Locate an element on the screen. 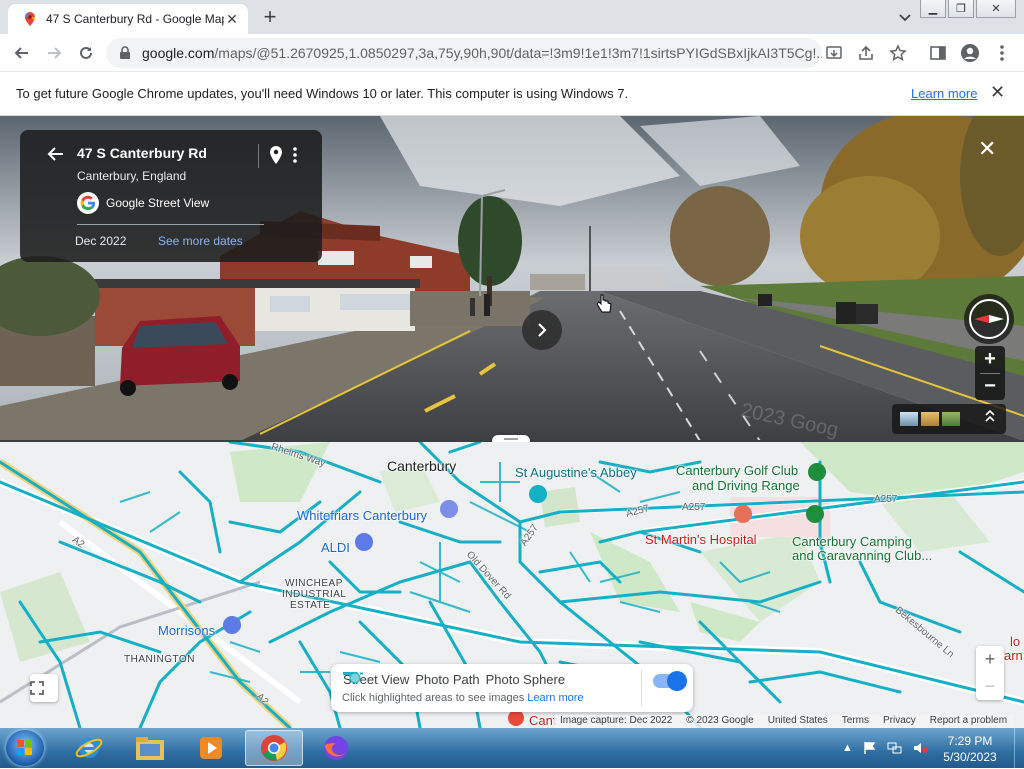 The image size is (1024, 769). lock-icon is located at coordinates (125, 53).